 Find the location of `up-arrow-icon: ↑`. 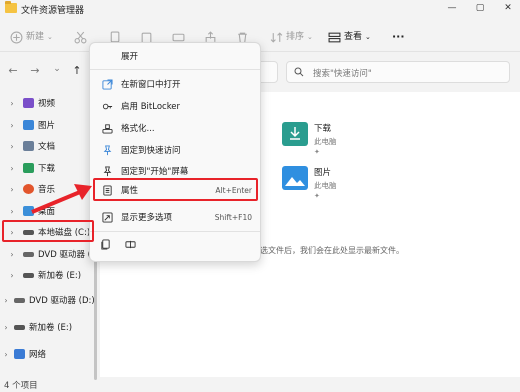

up-arrow-icon: ↑ is located at coordinates (77, 70).